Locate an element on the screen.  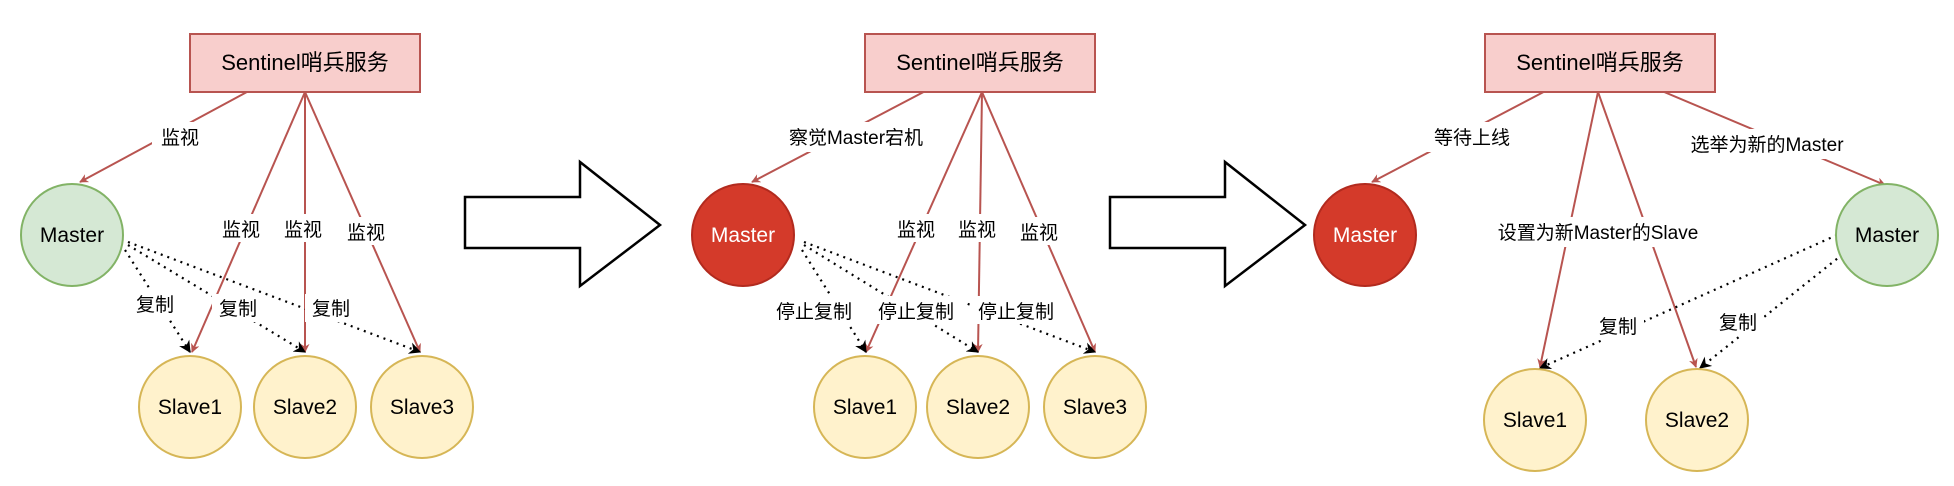
master-edge-label: 察觉Master宕机 is located at coordinates (856, 138).